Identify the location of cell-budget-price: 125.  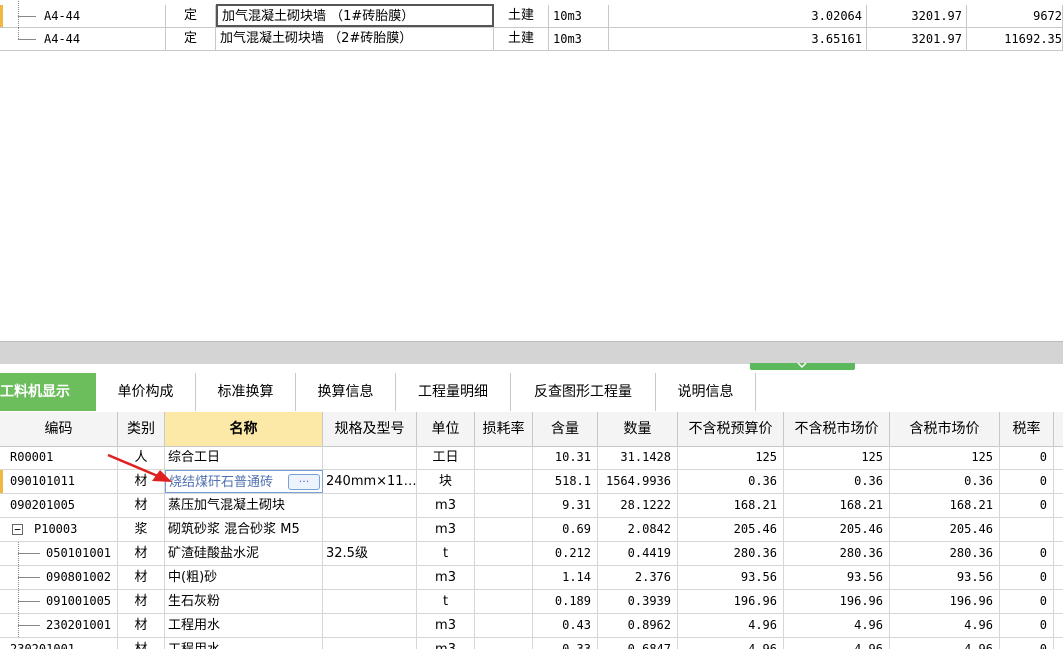
(731, 457).